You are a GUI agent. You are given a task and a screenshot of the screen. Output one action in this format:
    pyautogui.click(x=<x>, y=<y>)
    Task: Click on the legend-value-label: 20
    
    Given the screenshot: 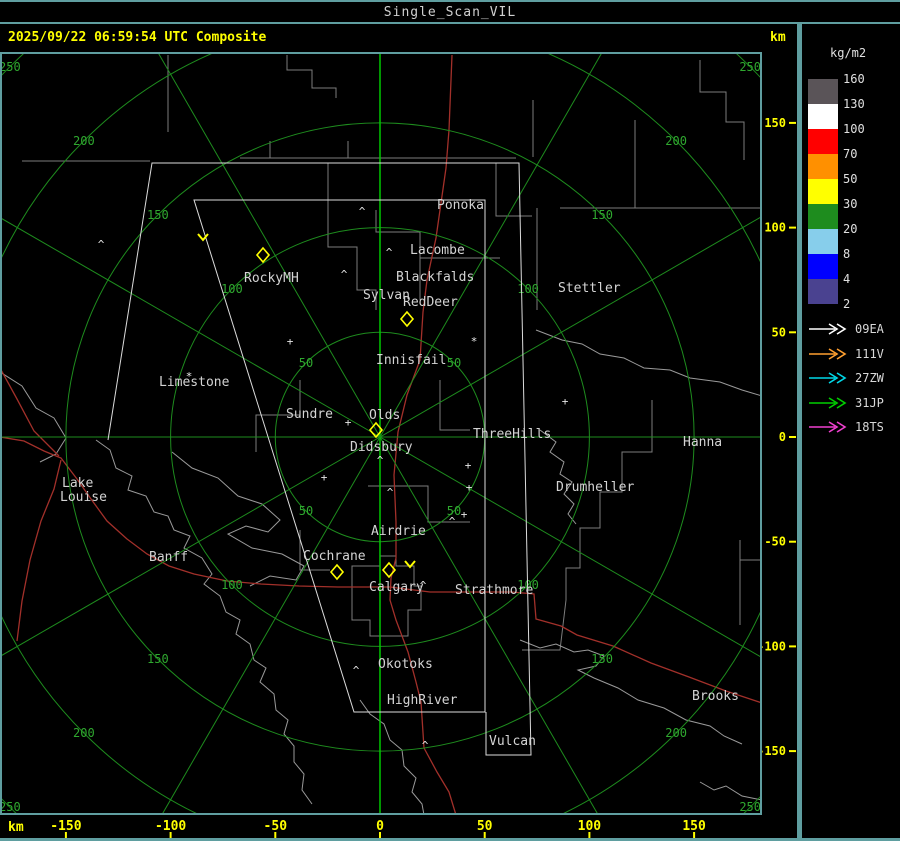 What is the action you would take?
    pyautogui.click(x=850, y=229)
    